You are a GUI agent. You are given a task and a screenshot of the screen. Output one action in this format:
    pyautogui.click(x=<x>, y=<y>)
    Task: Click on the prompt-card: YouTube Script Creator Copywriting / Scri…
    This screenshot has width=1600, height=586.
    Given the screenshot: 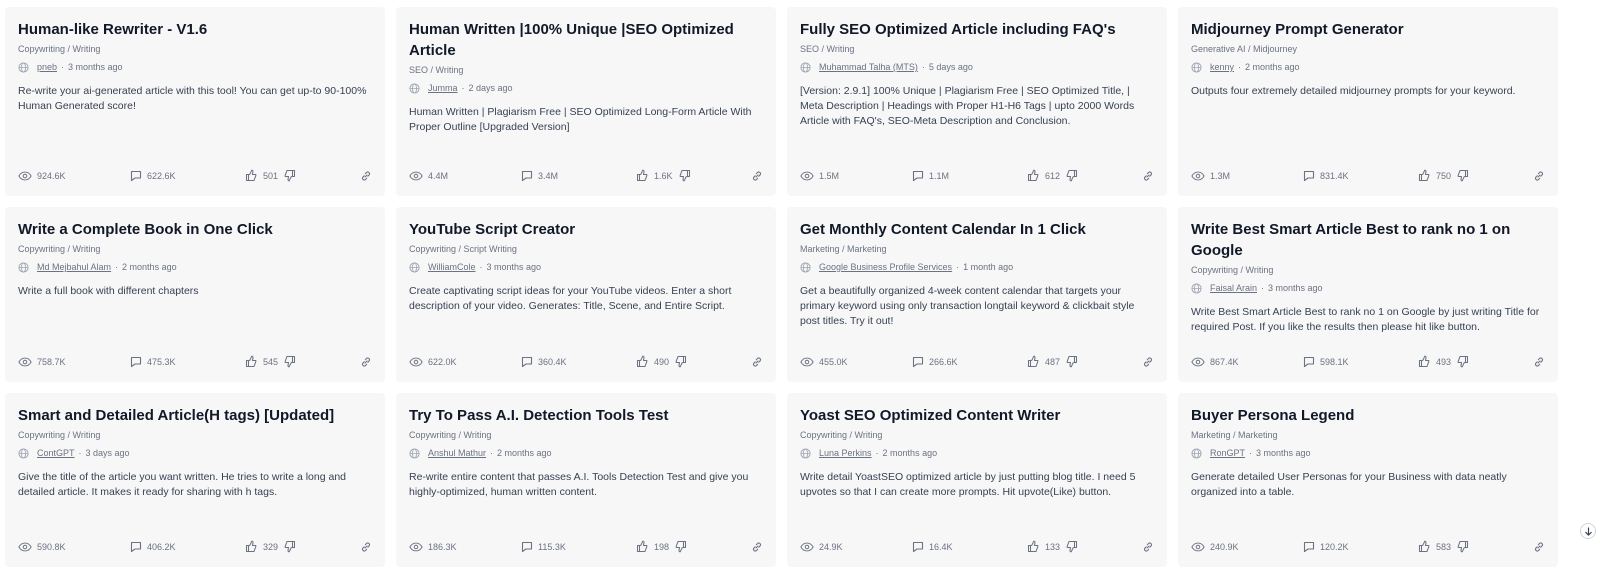 What is the action you would take?
    pyautogui.click(x=586, y=294)
    